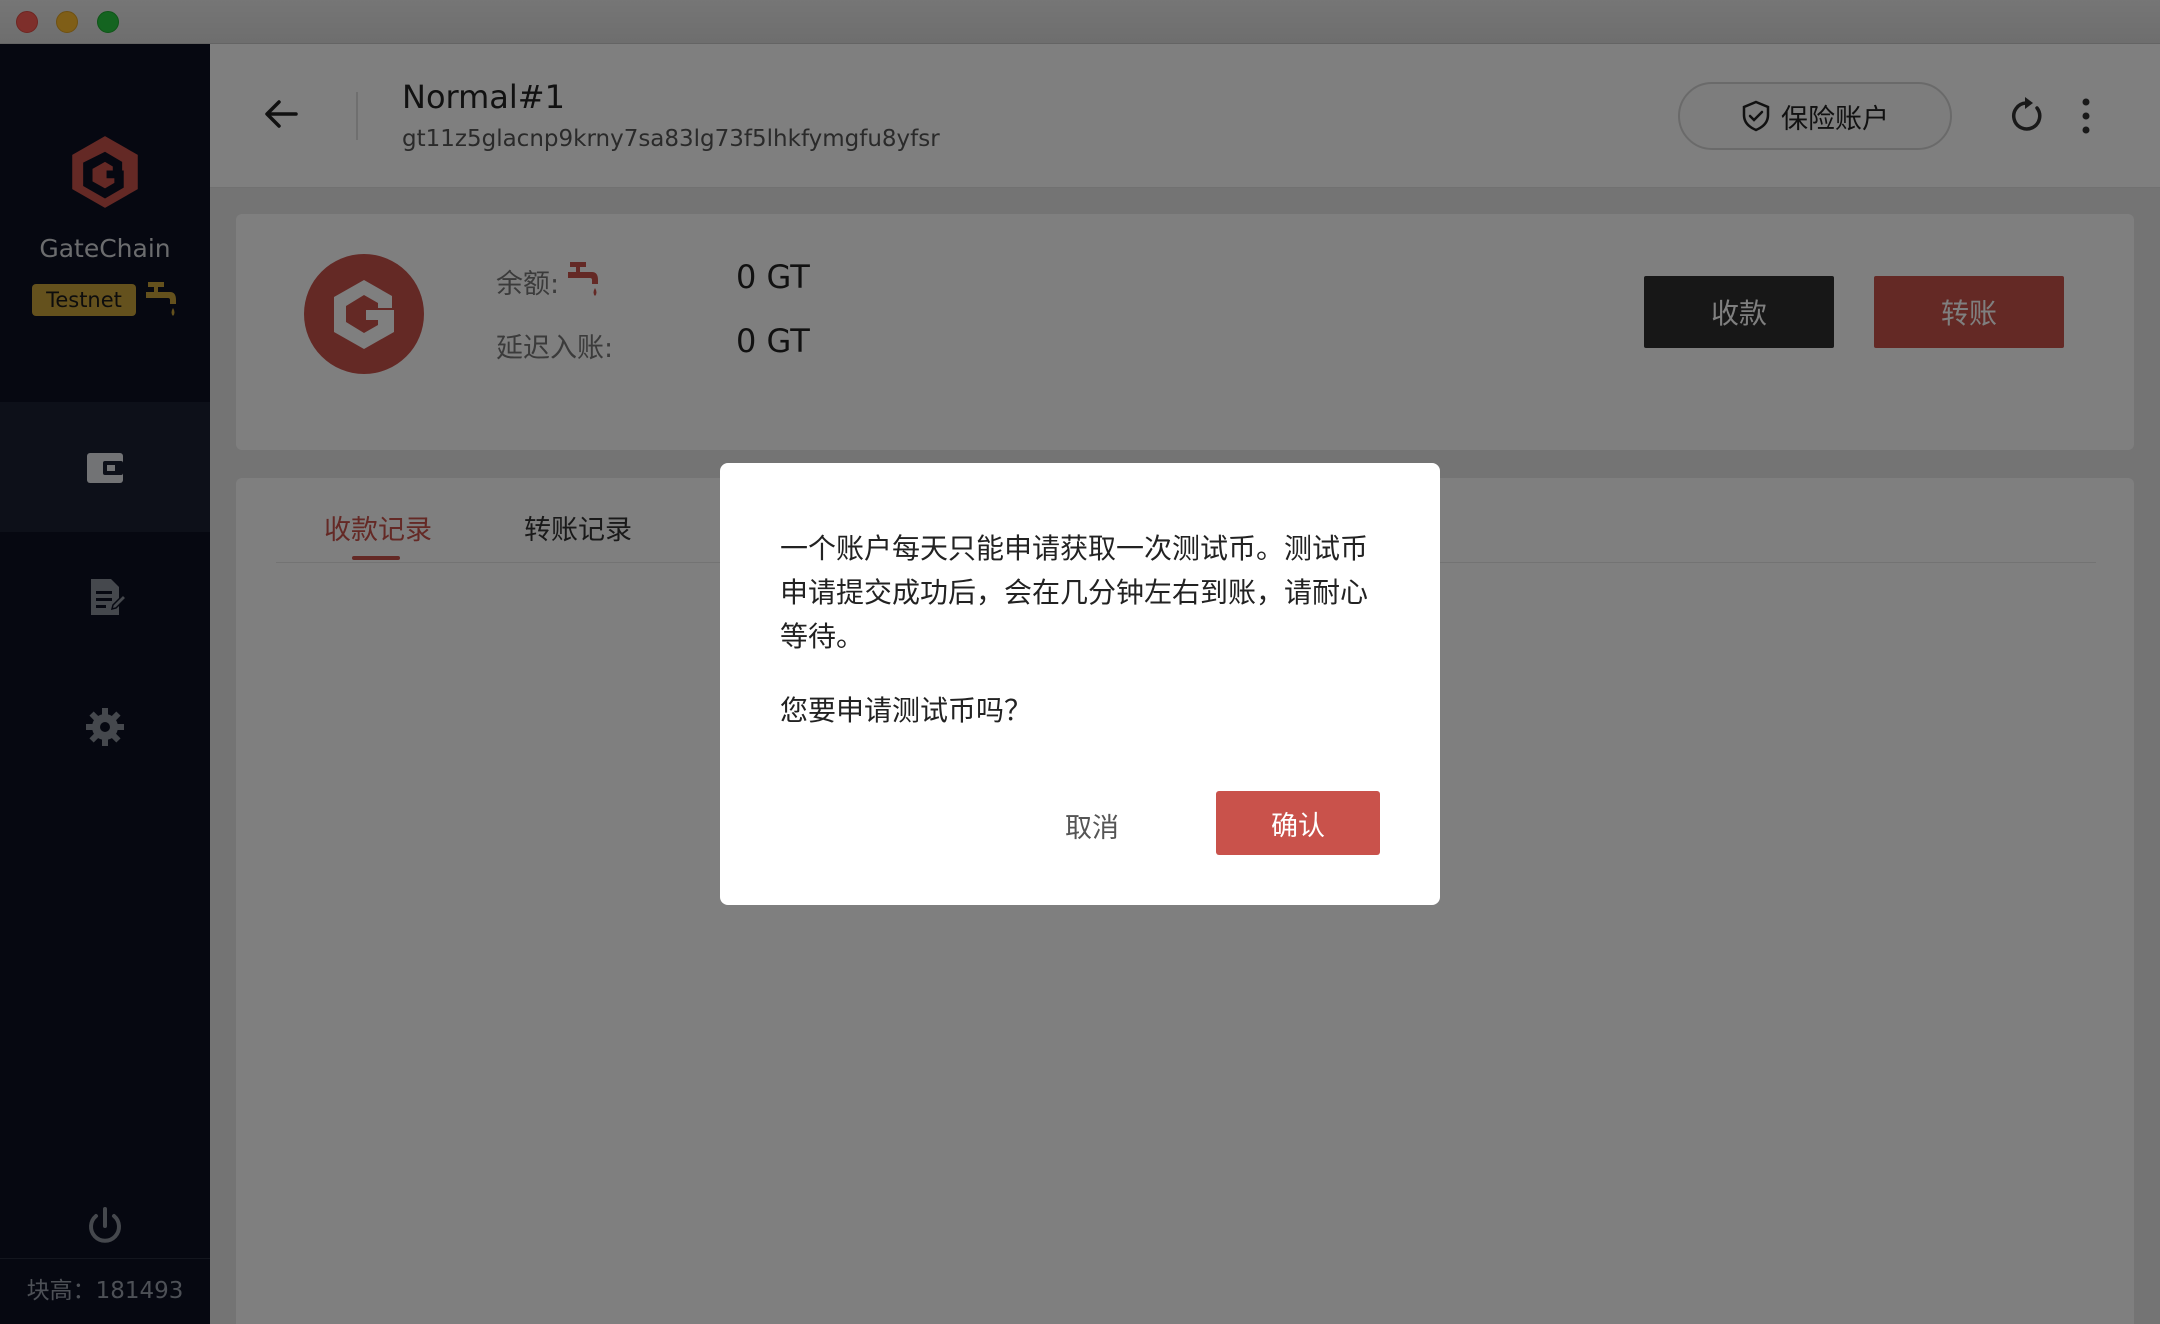 This screenshot has height=1324, width=2160. What do you see at coordinates (906, 710) in the screenshot?
I see `dialog-question: 您要申请测试币吗？` at bounding box center [906, 710].